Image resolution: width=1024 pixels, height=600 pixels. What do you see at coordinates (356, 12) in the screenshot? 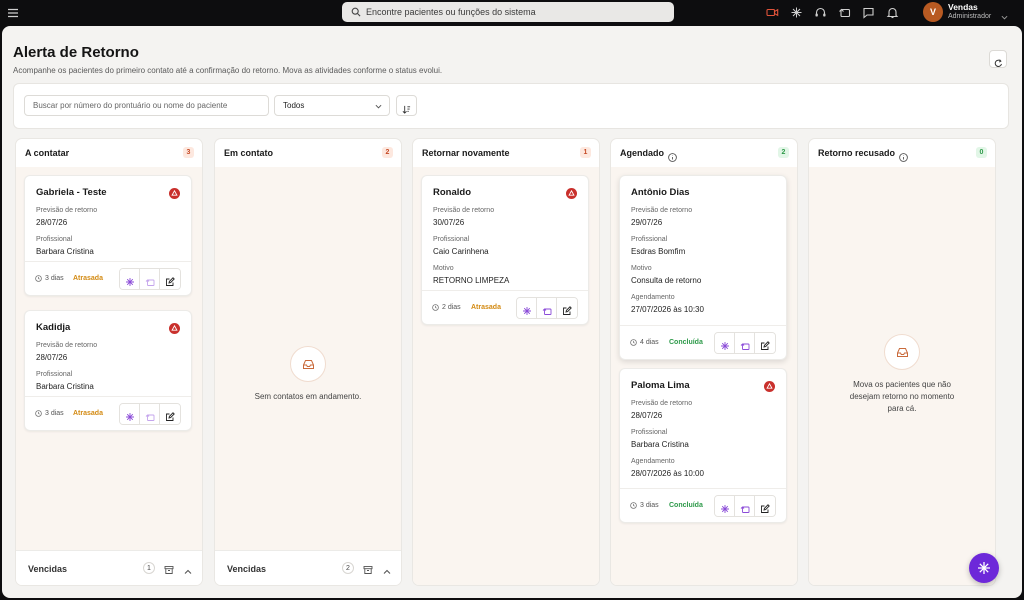
I see `search-icon` at bounding box center [356, 12].